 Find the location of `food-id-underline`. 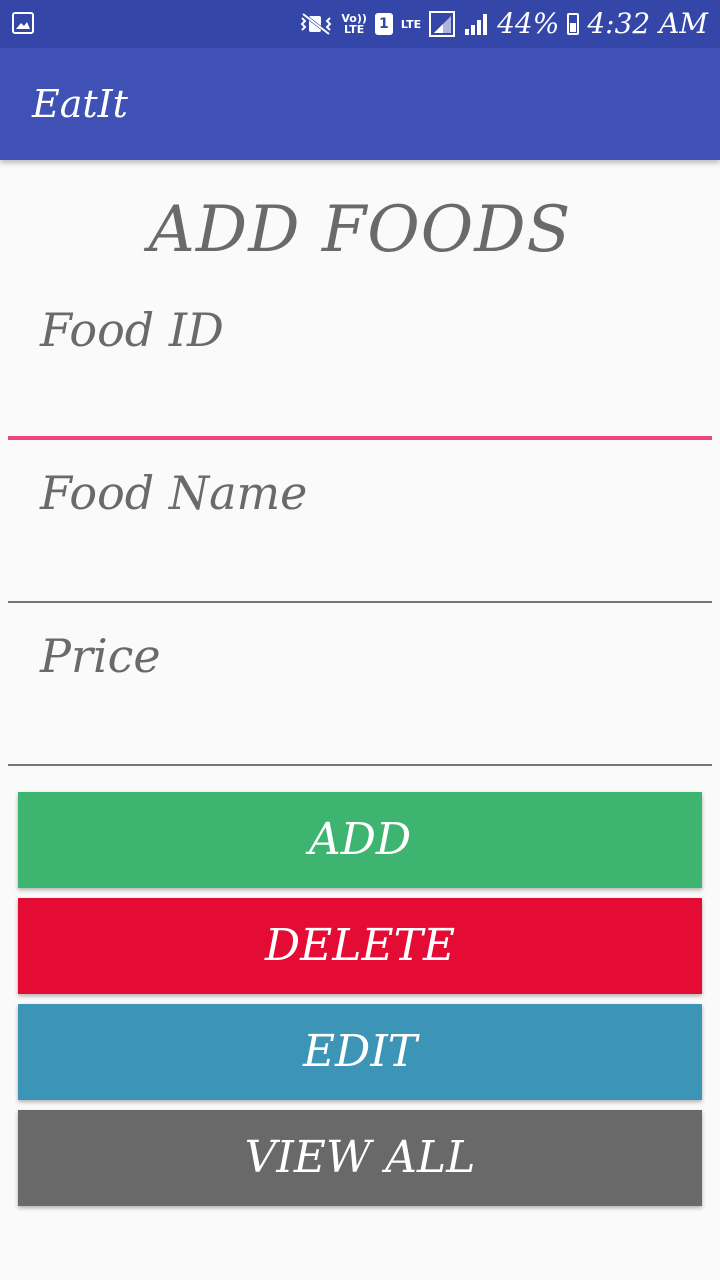

food-id-underline is located at coordinates (360, 438).